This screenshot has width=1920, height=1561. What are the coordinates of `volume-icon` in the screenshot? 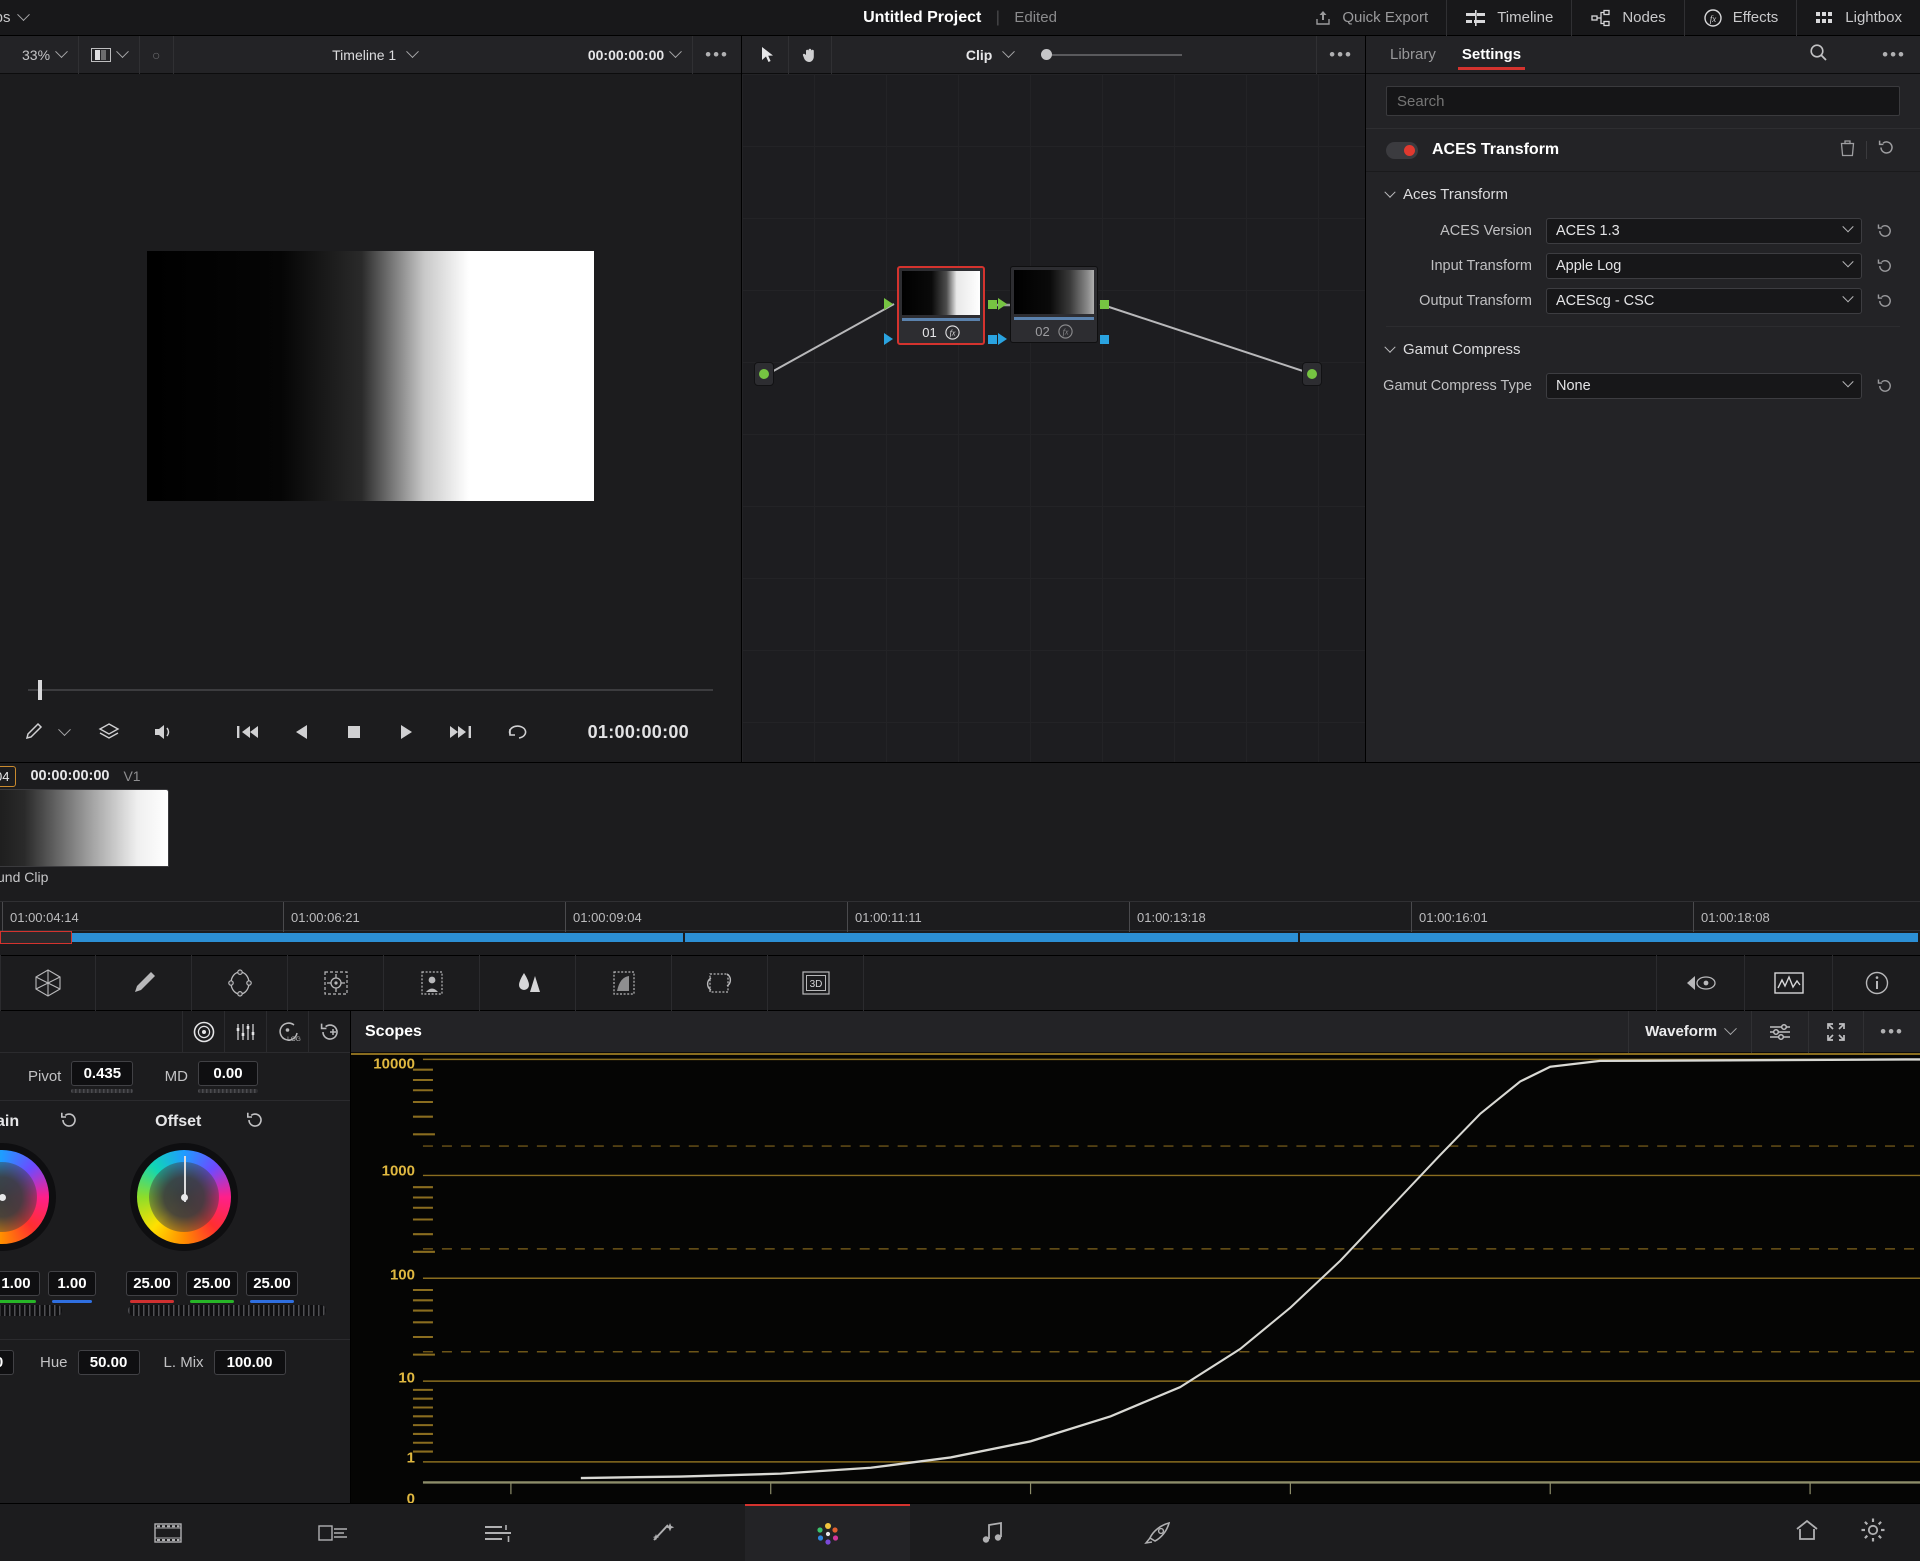 It's located at (164, 732).